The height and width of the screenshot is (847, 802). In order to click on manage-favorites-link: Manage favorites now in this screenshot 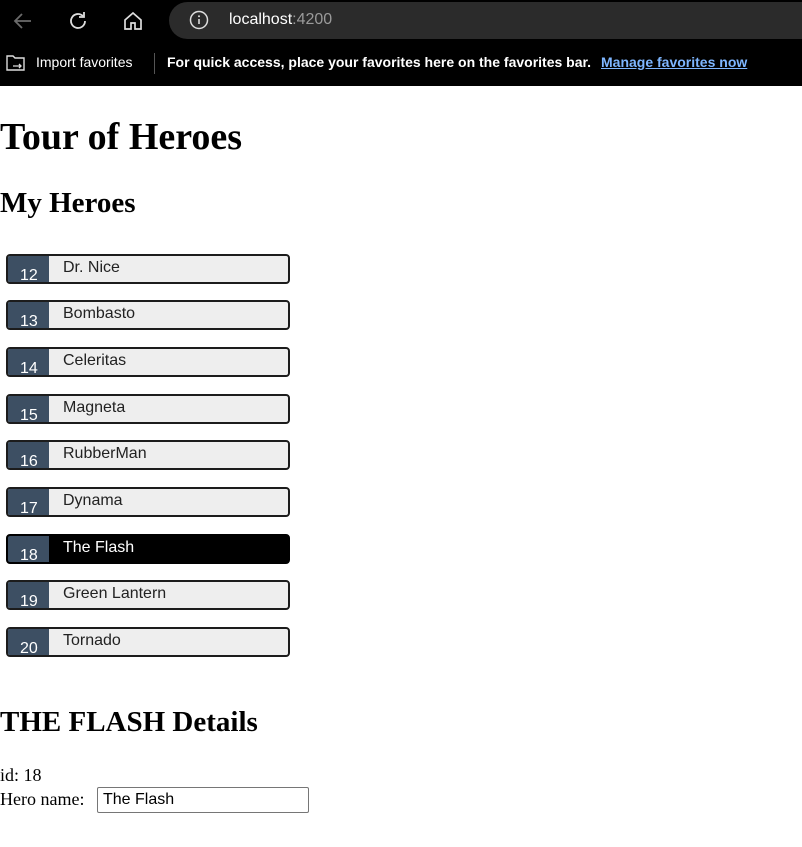, I will do `click(674, 62)`.